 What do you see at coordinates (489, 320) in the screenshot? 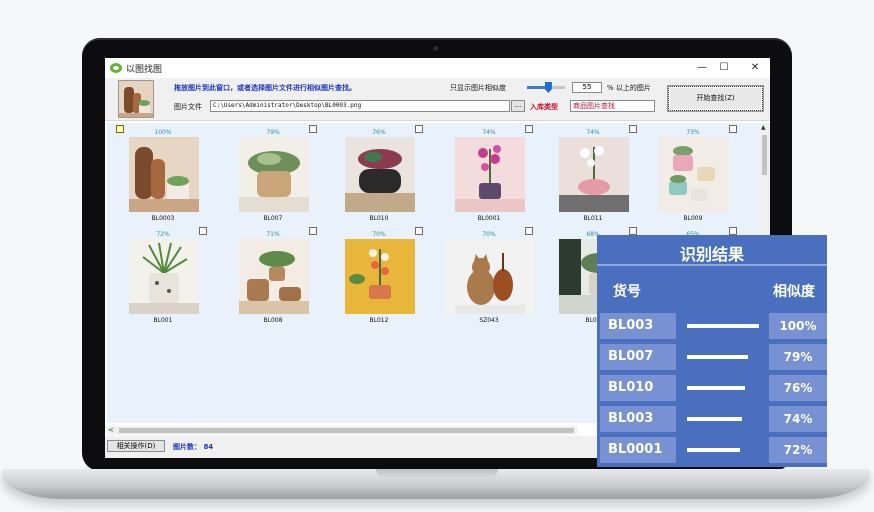
I see `result-code: SZ043` at bounding box center [489, 320].